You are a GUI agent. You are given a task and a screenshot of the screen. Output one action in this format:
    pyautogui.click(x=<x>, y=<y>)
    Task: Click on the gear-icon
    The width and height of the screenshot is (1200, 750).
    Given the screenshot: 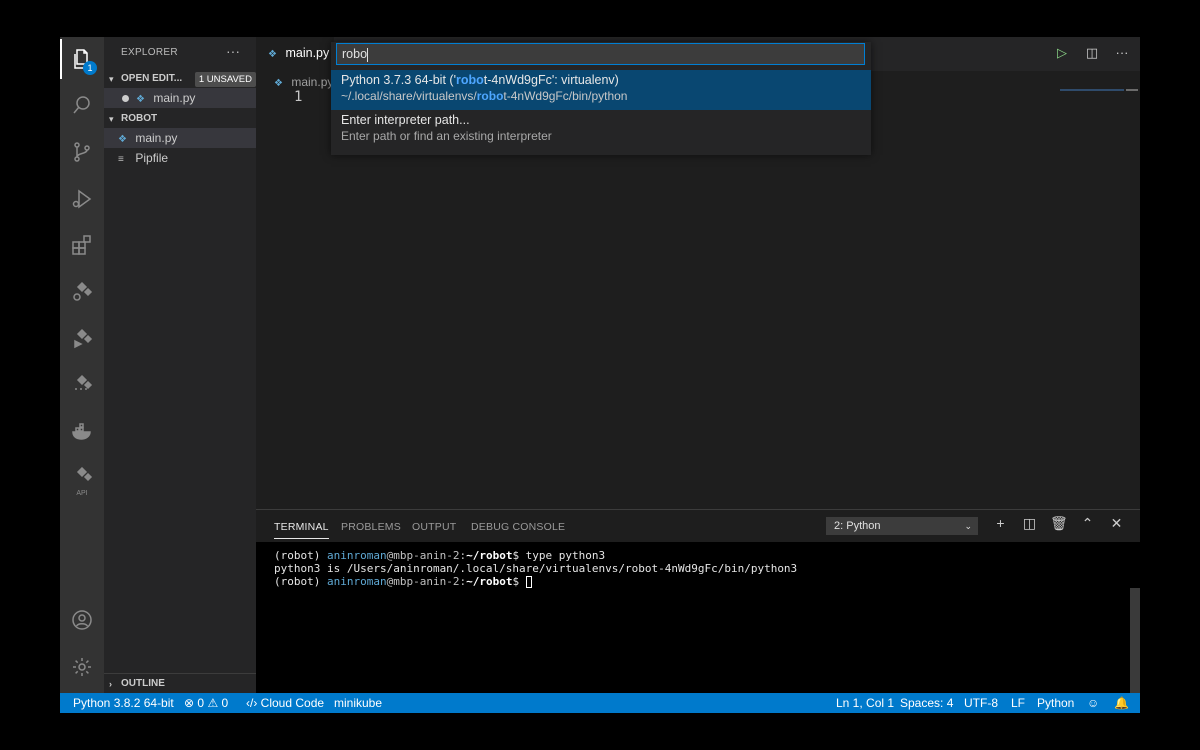 What is the action you would take?
    pyautogui.click(x=82, y=667)
    